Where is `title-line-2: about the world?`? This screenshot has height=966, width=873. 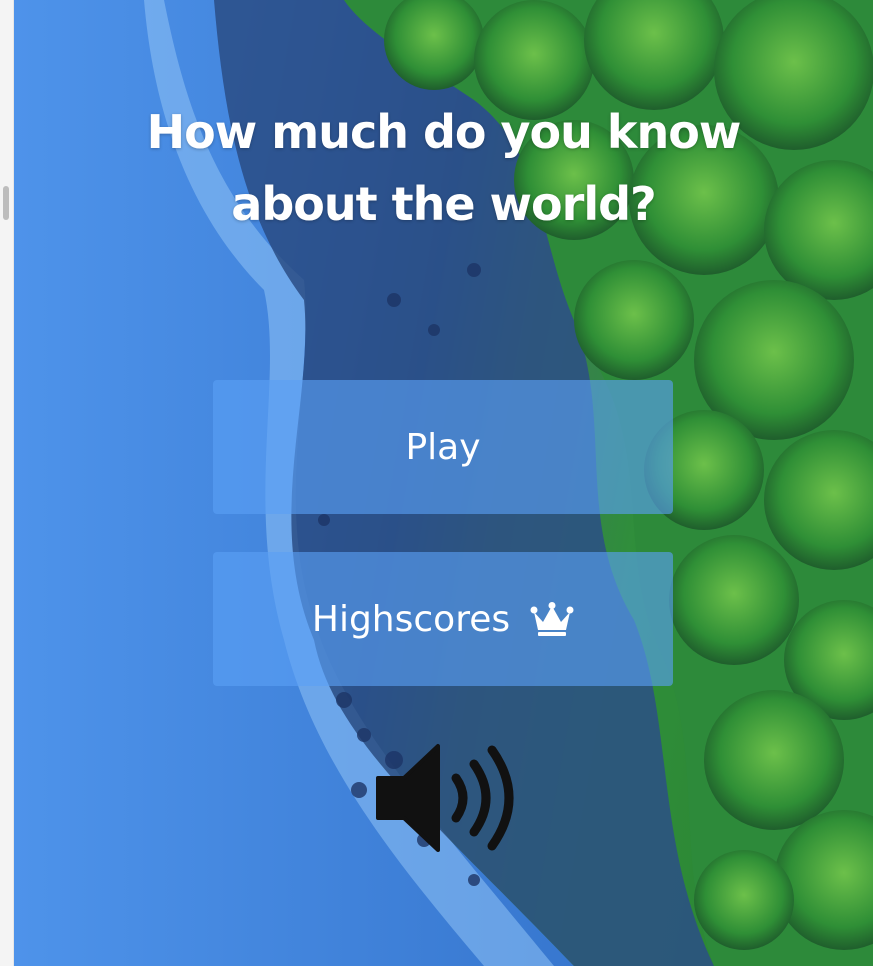 title-line-2: about the world? is located at coordinates (443, 204).